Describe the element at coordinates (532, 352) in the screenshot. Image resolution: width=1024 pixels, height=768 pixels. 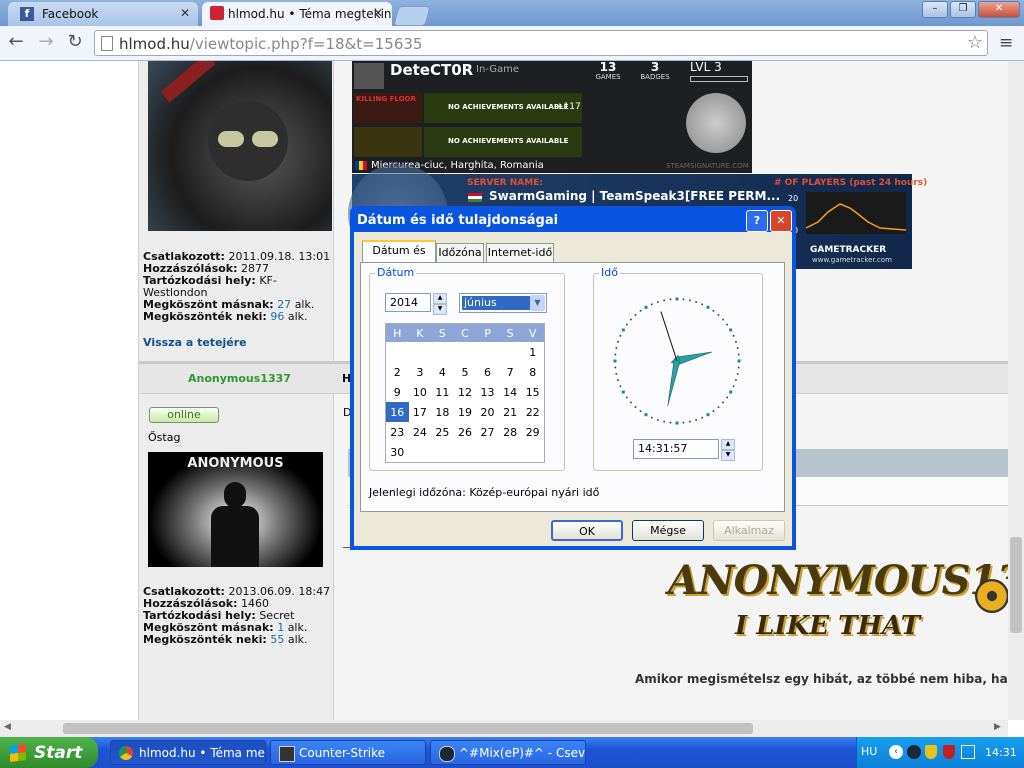
I see `calendar-day: 1` at that location.